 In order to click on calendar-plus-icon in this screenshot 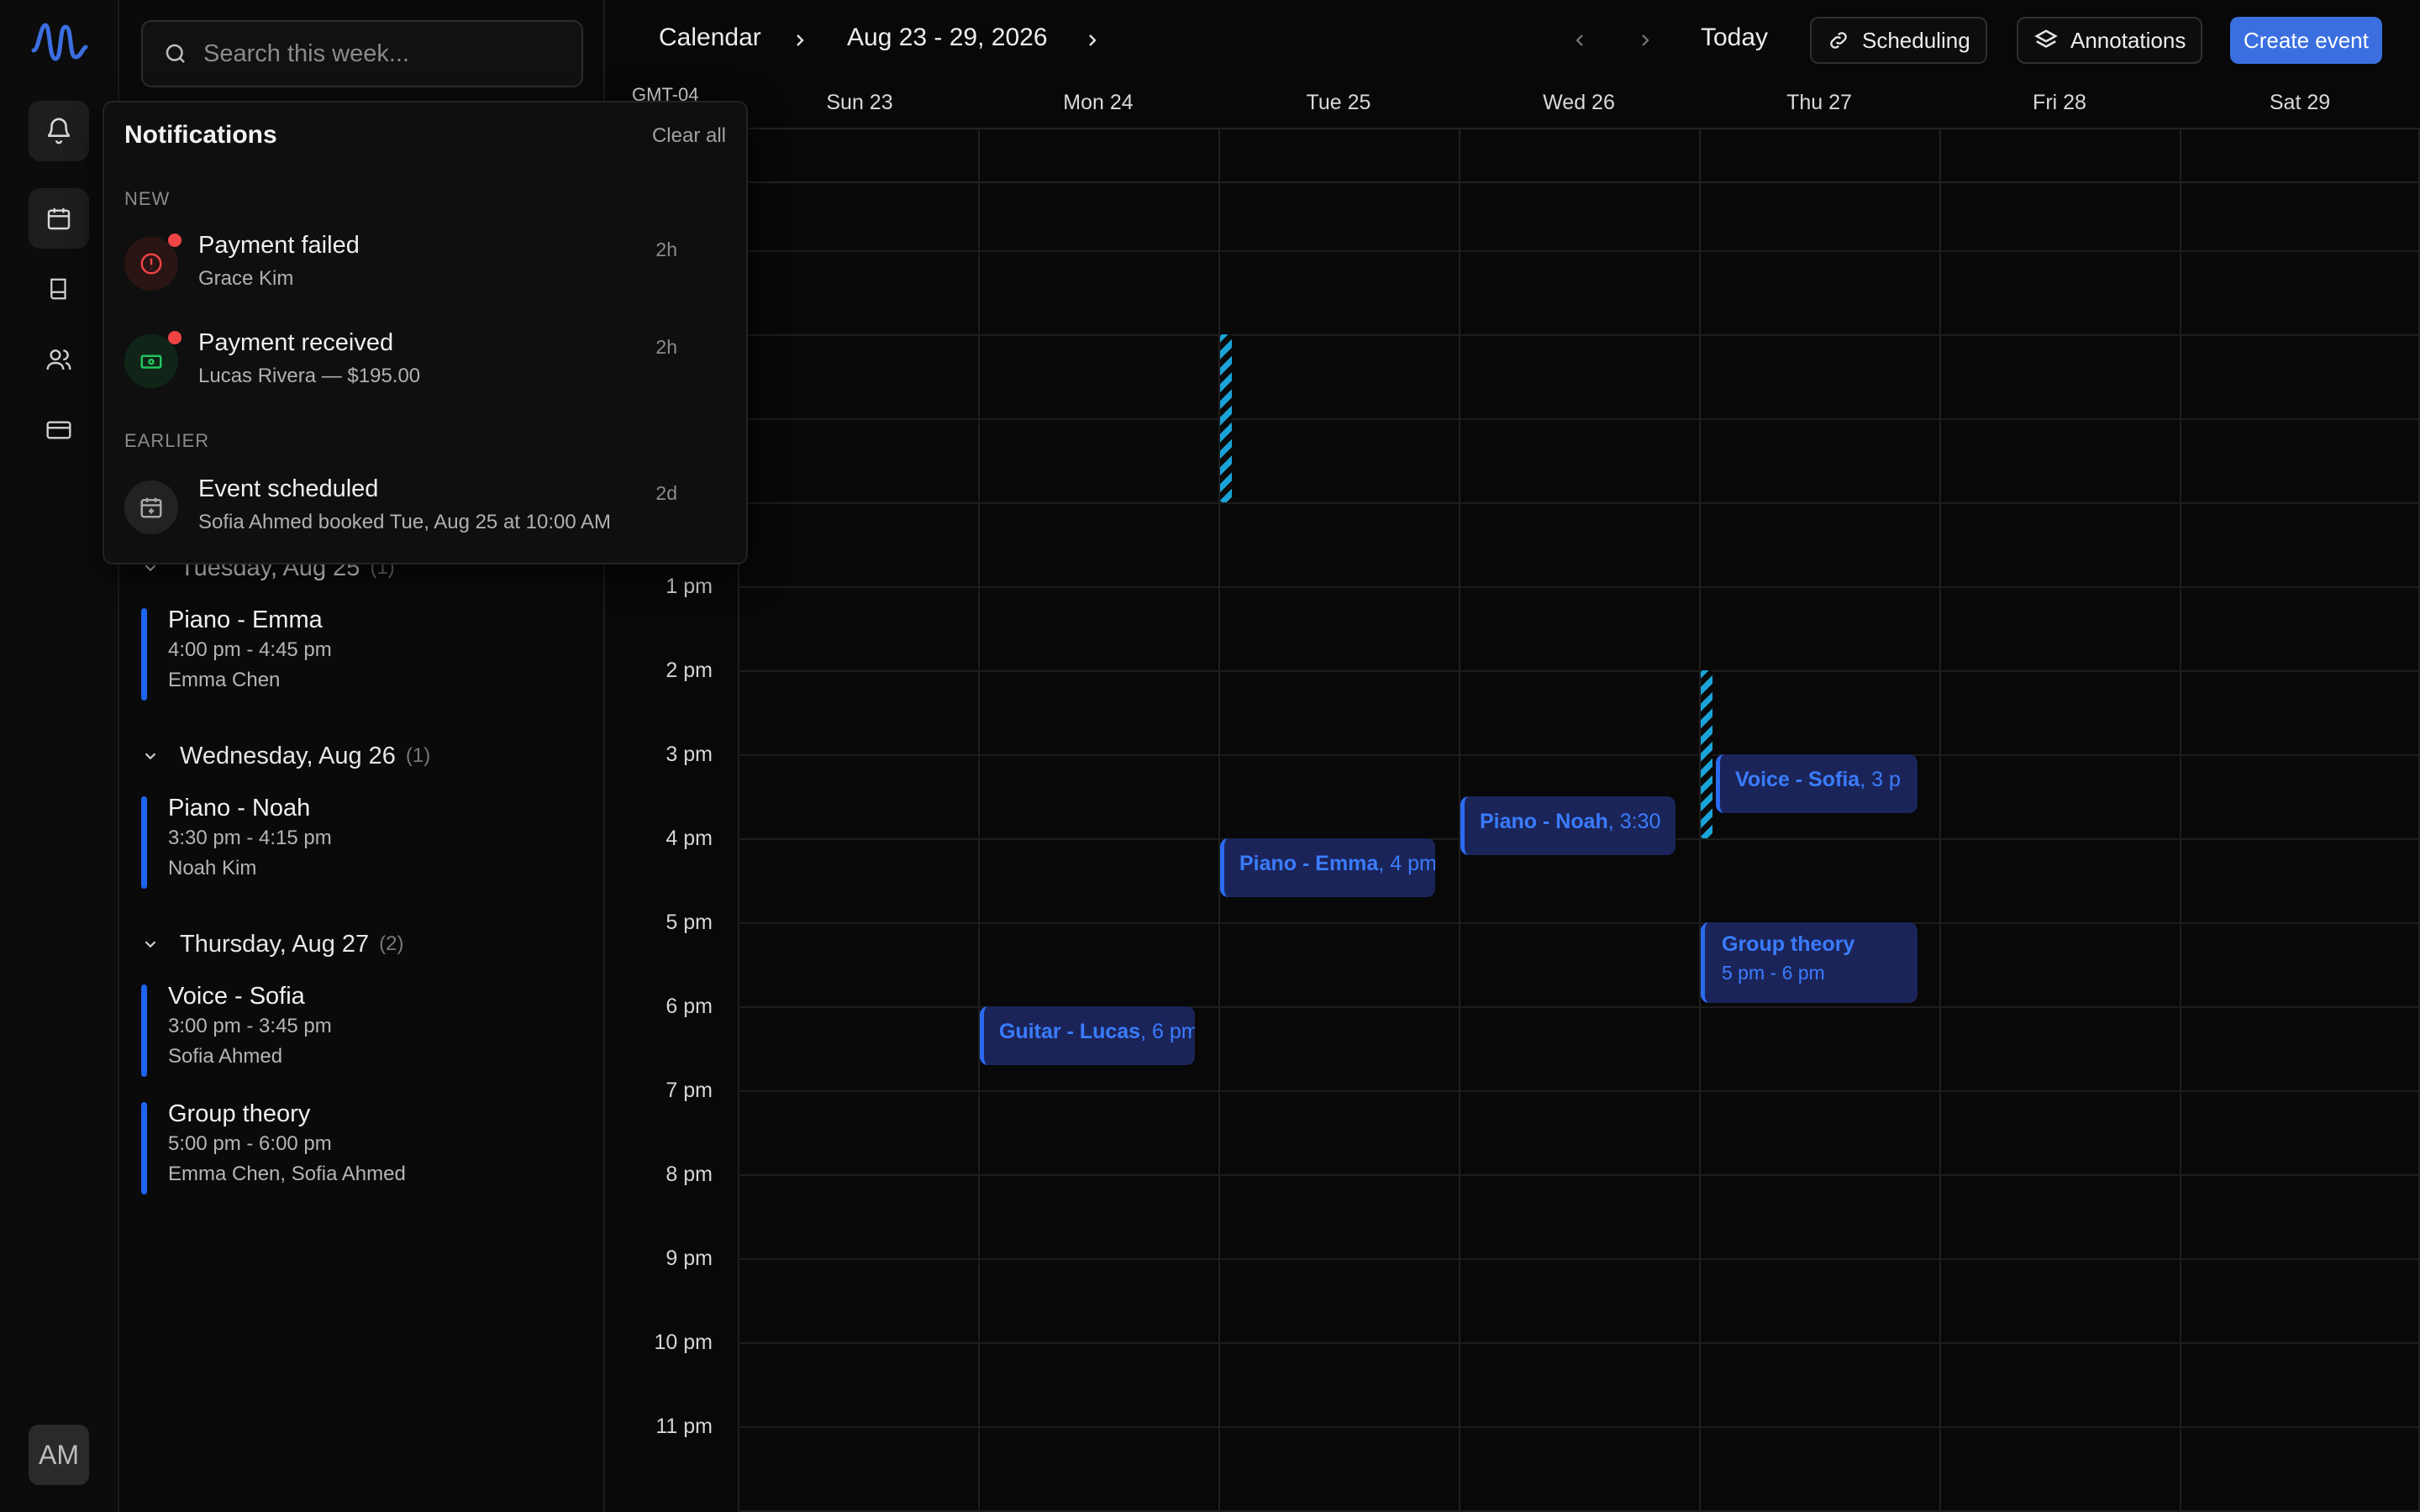, I will do `click(151, 507)`.